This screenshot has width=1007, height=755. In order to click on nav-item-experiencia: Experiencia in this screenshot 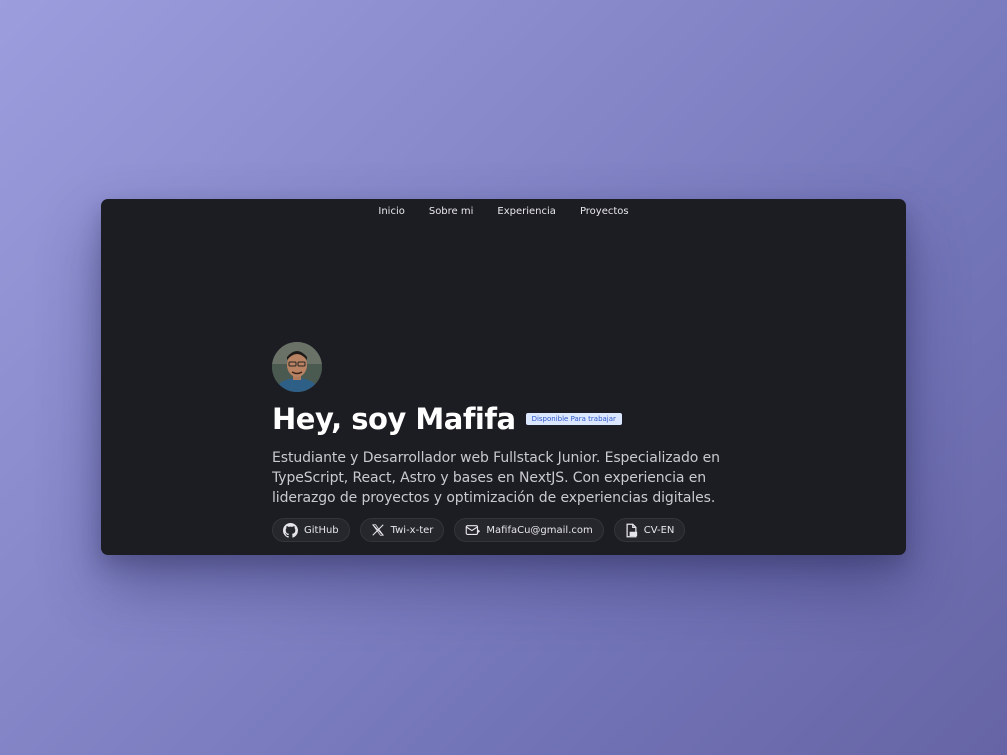, I will do `click(526, 212)`.